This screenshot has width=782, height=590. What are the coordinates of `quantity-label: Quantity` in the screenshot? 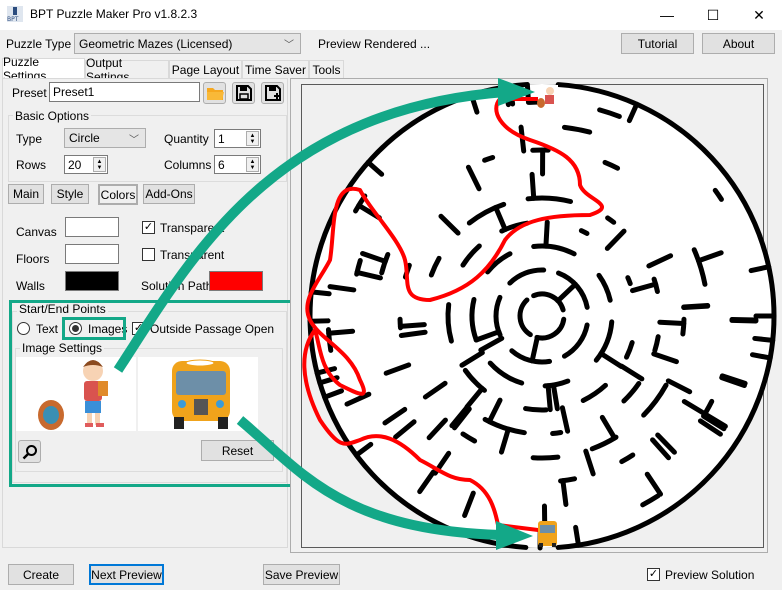 It's located at (186, 139).